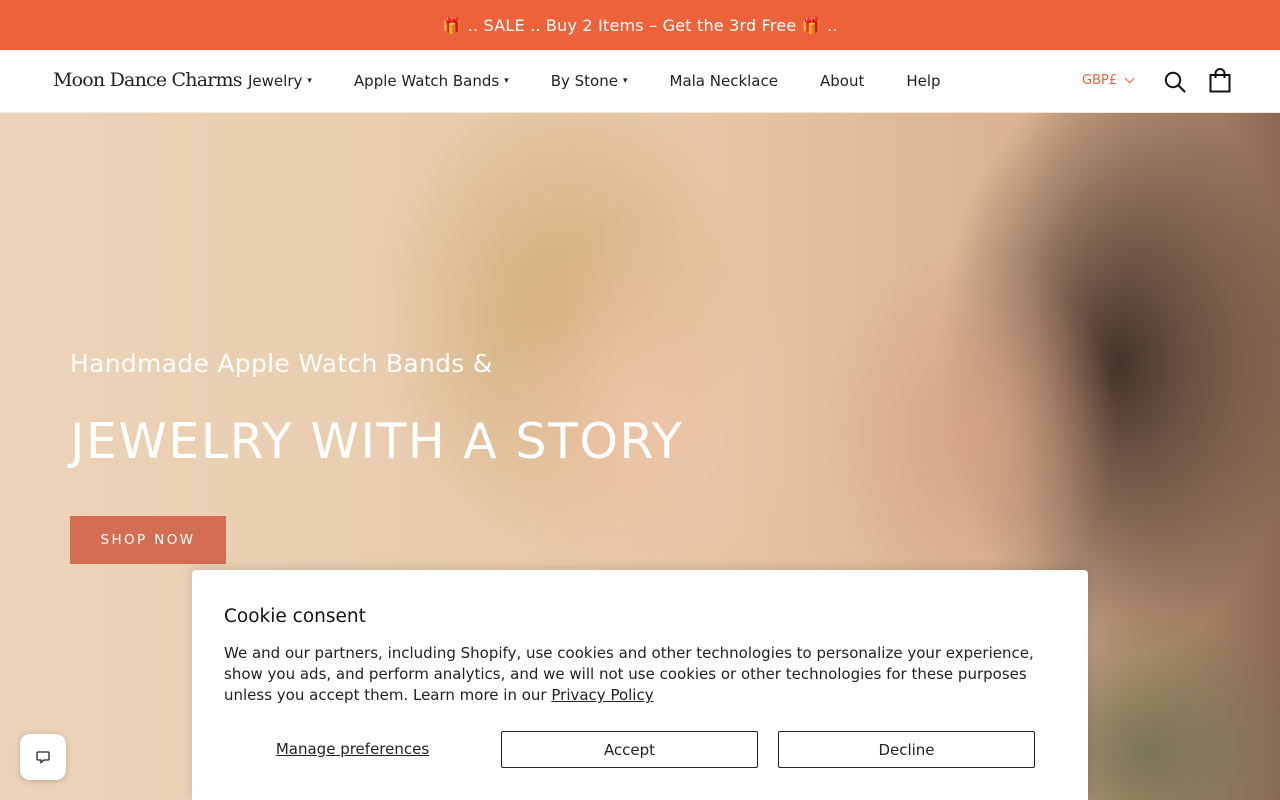 This screenshot has width=1280, height=800. I want to click on currency-selector: GBP£, so click(1108, 80).